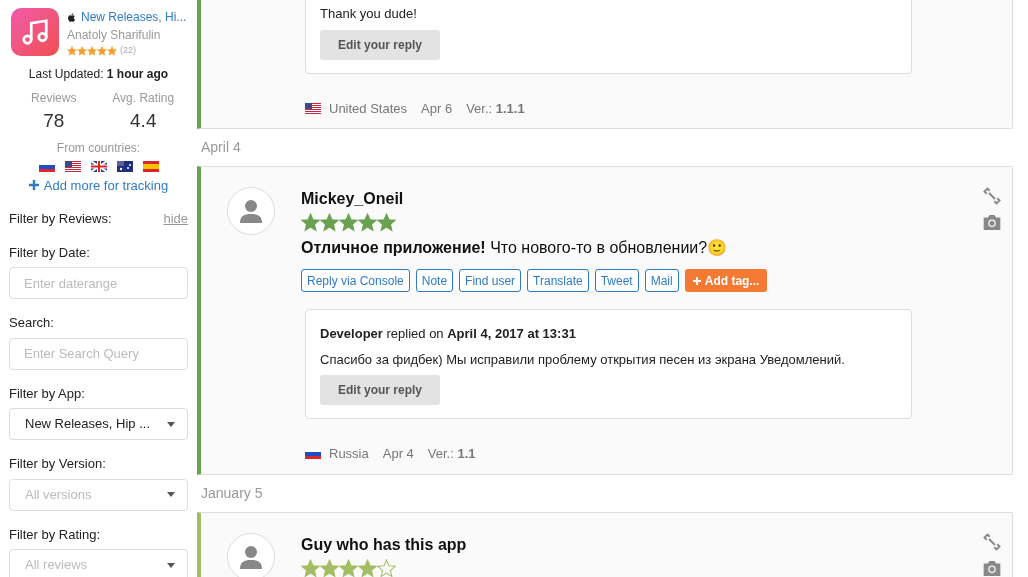 Image resolution: width=1028 pixels, height=577 pixels. Describe the element at coordinates (32, 323) in the screenshot. I see `filter-label: Search:` at that location.